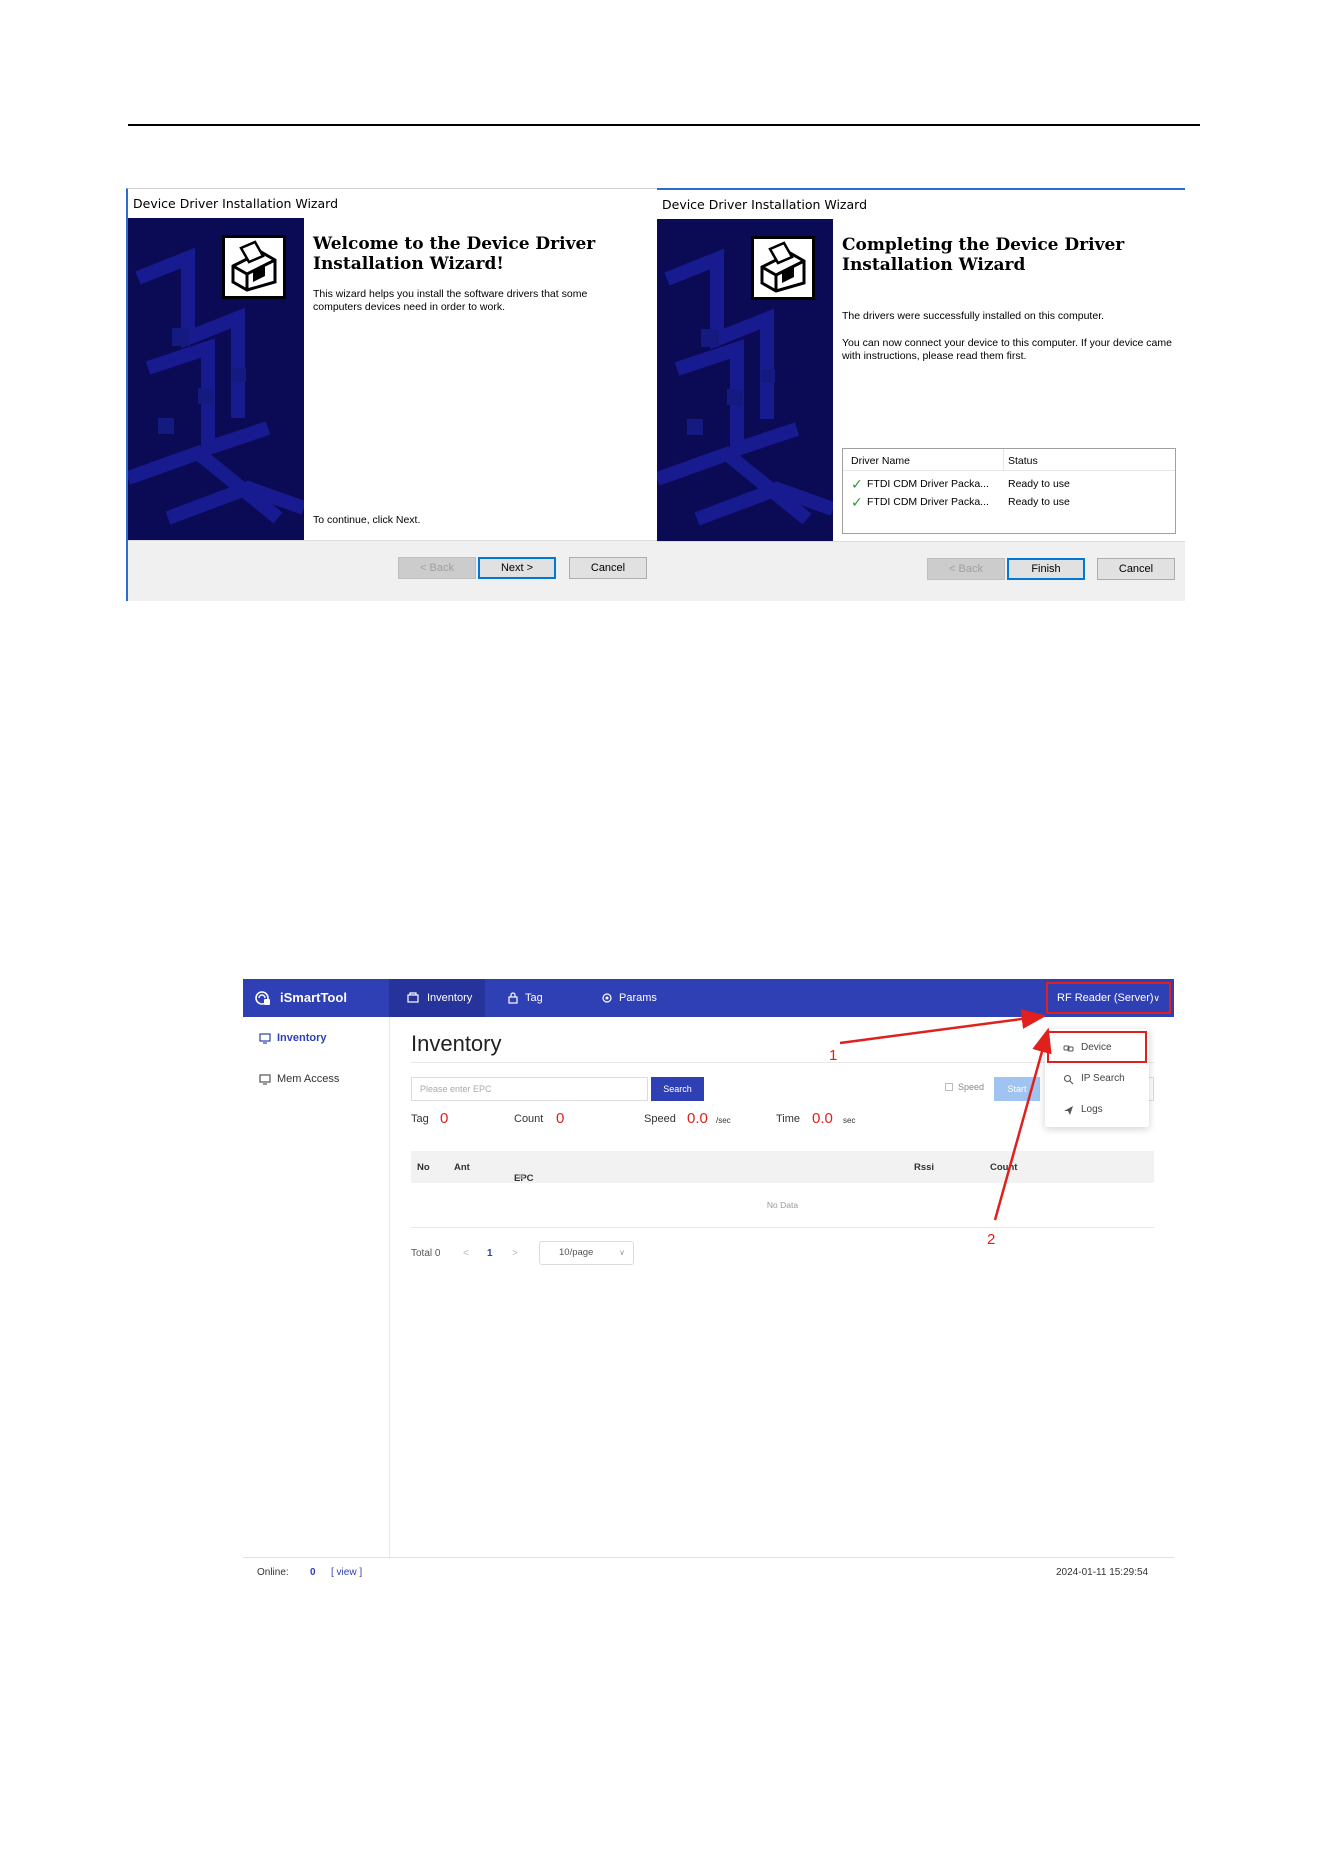 The height and width of the screenshot is (1872, 1324). Describe the element at coordinates (1102, 1572) in the screenshot. I see `footer-timestamp: 2024-01-11 15:29:54` at that location.